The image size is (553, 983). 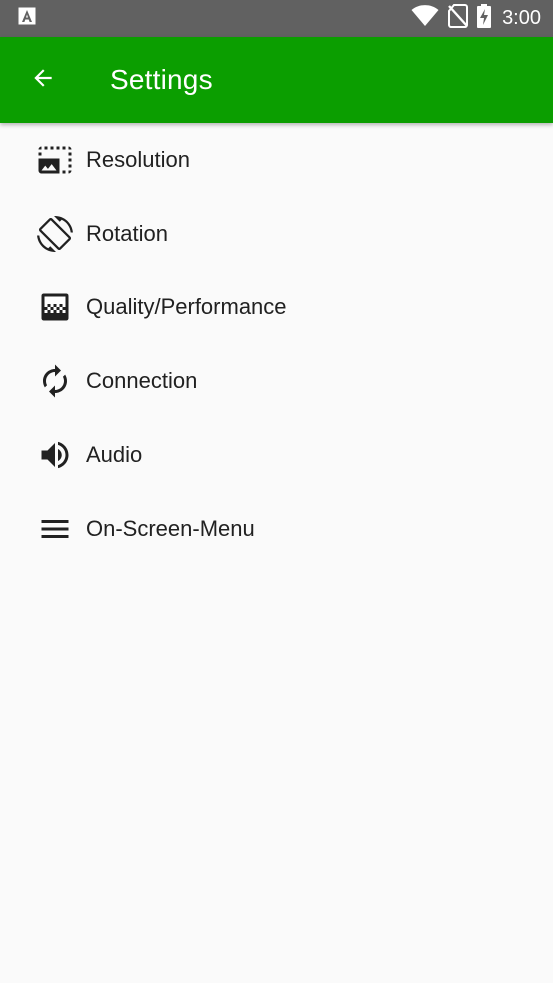 What do you see at coordinates (276, 80) in the screenshot?
I see `app-bar: Settings` at bounding box center [276, 80].